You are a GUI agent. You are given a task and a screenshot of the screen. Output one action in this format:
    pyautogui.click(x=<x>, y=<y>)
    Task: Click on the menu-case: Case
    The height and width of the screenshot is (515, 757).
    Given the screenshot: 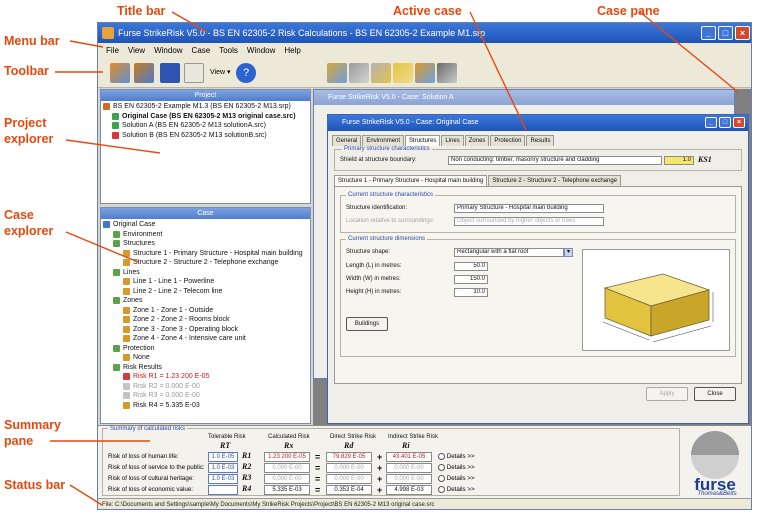 What is the action you would take?
    pyautogui.click(x=201, y=50)
    